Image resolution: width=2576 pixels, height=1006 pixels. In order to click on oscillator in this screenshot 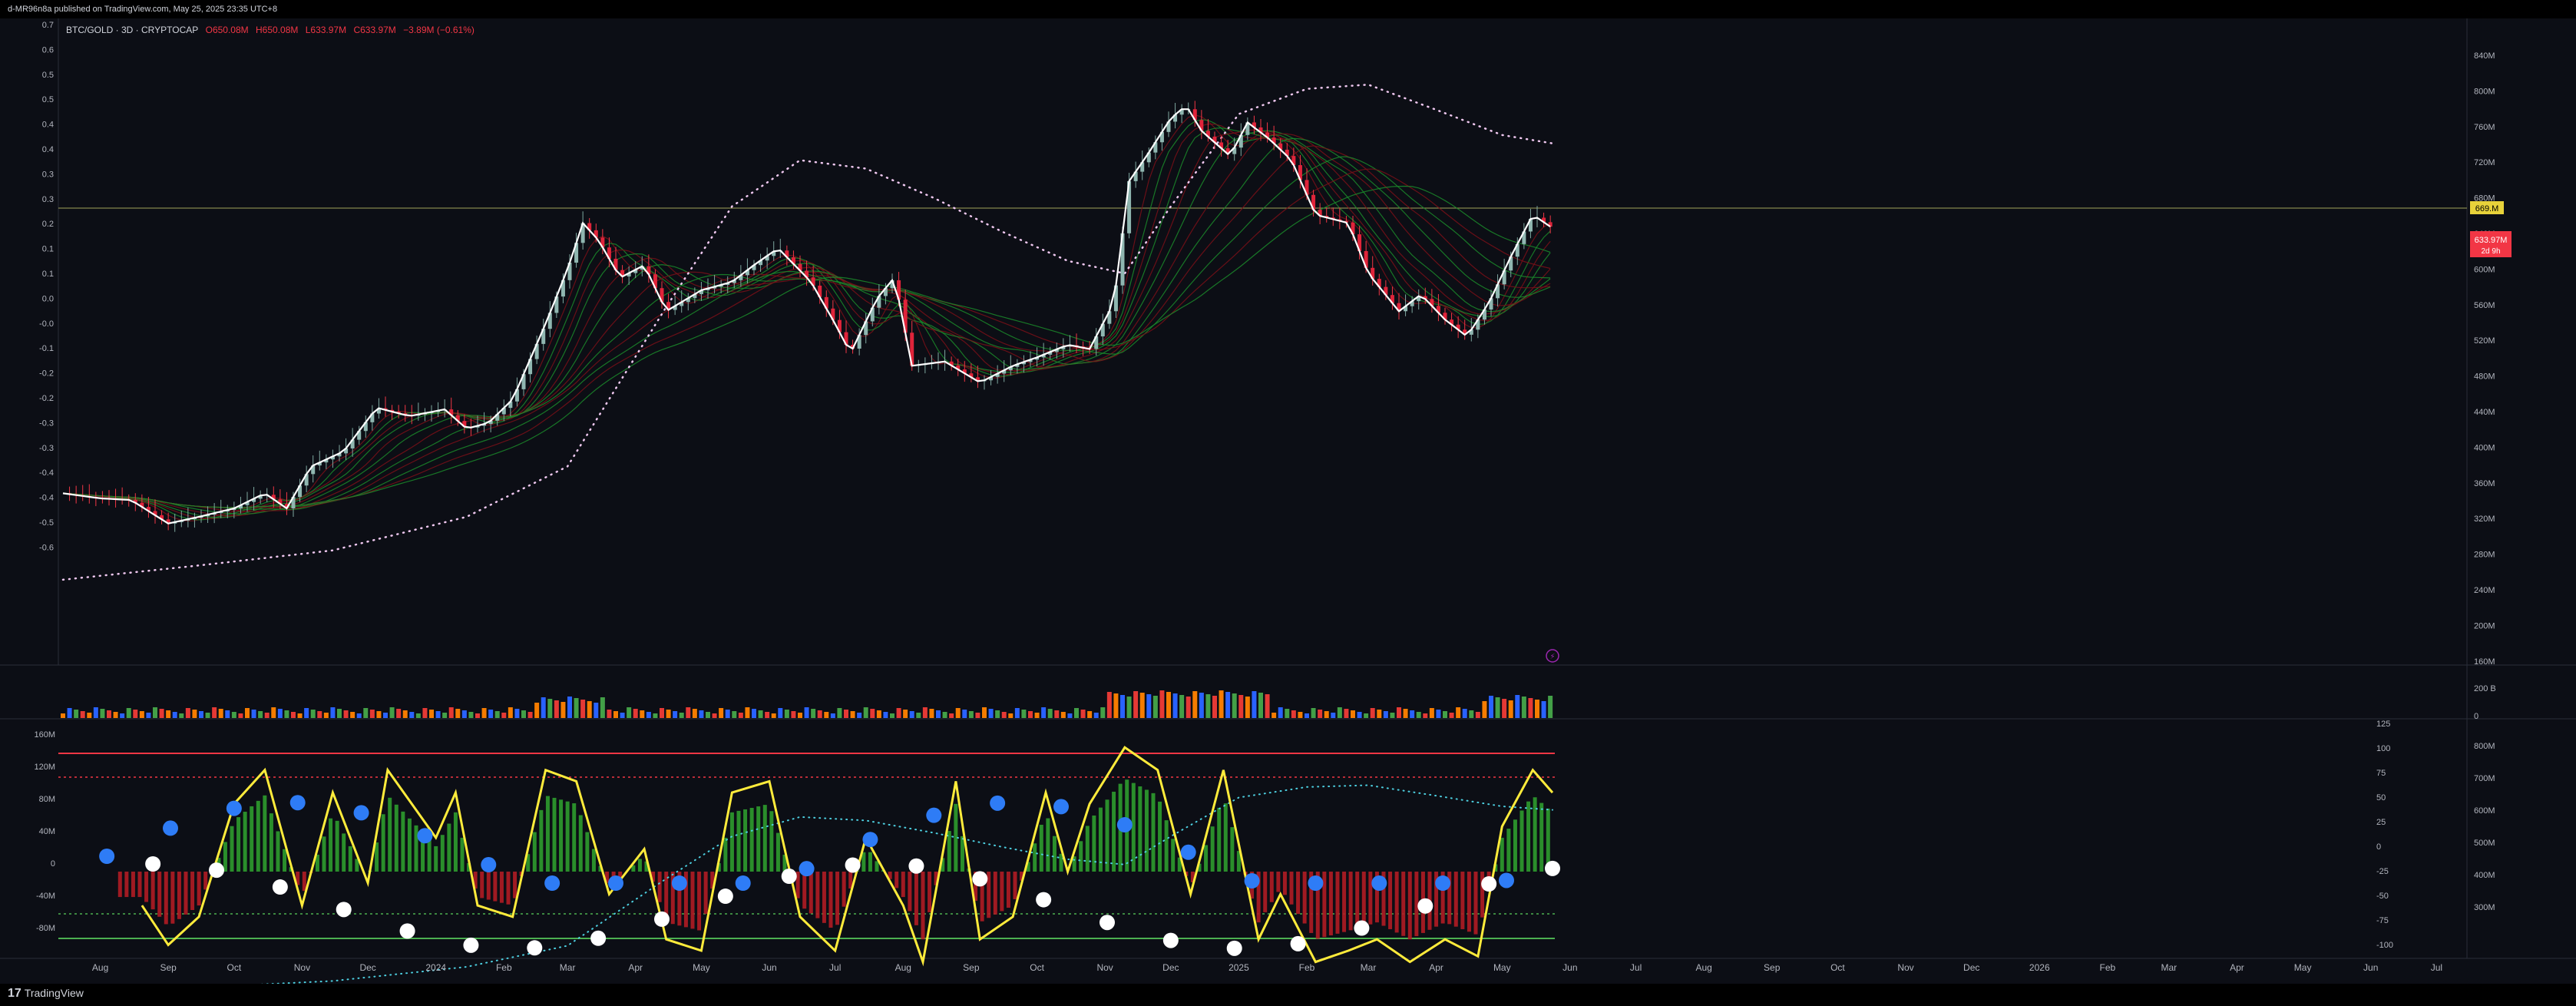, I will do `click(811, 870)`.